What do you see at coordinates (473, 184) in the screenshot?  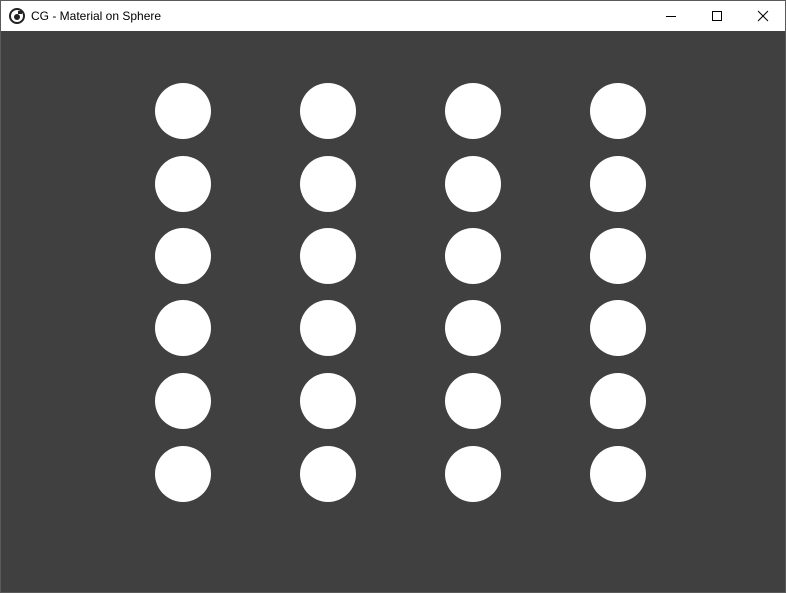 I see `sphere-r2-c3` at bounding box center [473, 184].